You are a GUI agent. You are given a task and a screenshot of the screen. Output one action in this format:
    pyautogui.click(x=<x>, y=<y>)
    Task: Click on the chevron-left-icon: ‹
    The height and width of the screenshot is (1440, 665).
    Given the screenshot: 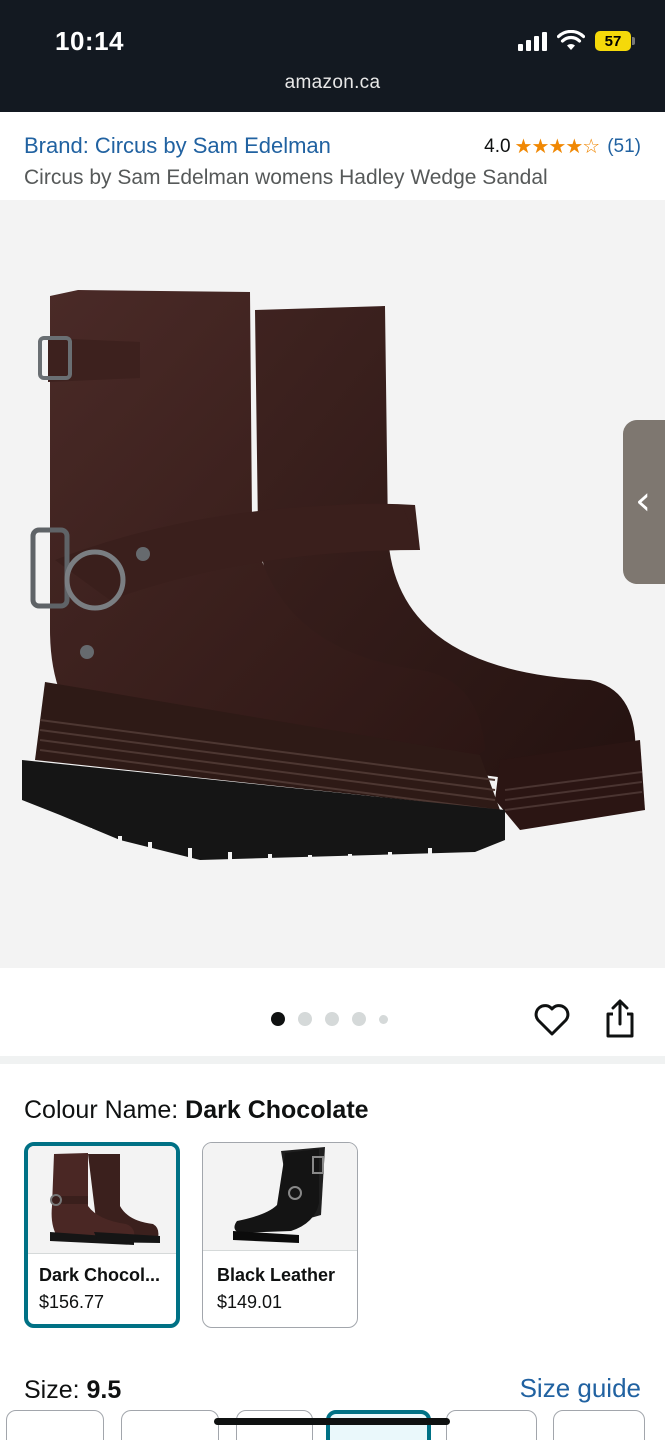 What is the action you would take?
    pyautogui.click(x=643, y=501)
    